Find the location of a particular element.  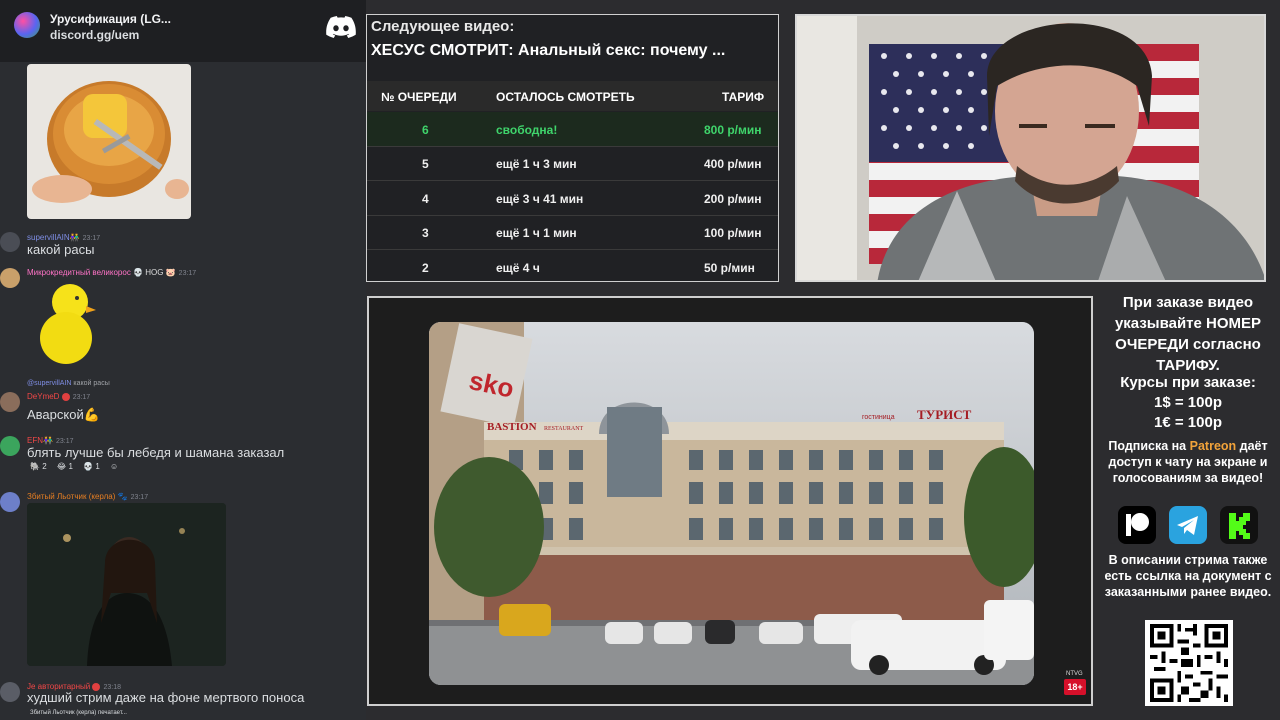

queue-row: 2 ещё 4 ч 50 р/мин is located at coordinates (588, 268).